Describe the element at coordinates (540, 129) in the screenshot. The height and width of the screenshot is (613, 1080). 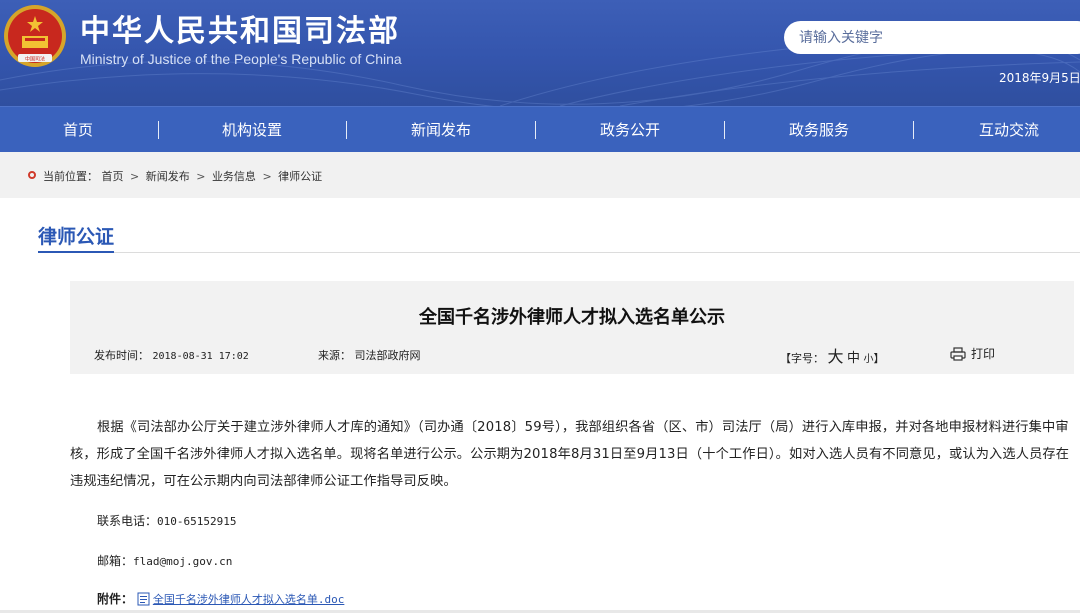
I see `main-nav: 首页 机构设置 新闻发布 政务公开 政务服务 互动交流` at that location.